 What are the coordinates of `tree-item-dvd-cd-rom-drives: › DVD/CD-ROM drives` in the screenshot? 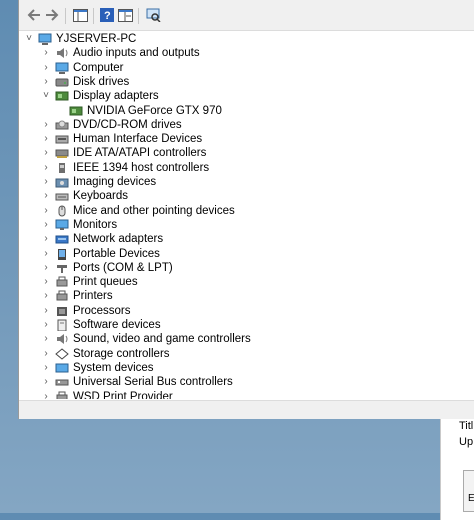 It's located at (246, 125).